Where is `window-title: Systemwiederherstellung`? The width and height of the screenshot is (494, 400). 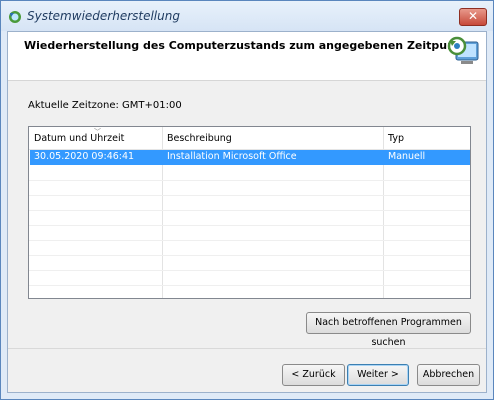
window-title: Systemwiederherstellung is located at coordinates (103, 16).